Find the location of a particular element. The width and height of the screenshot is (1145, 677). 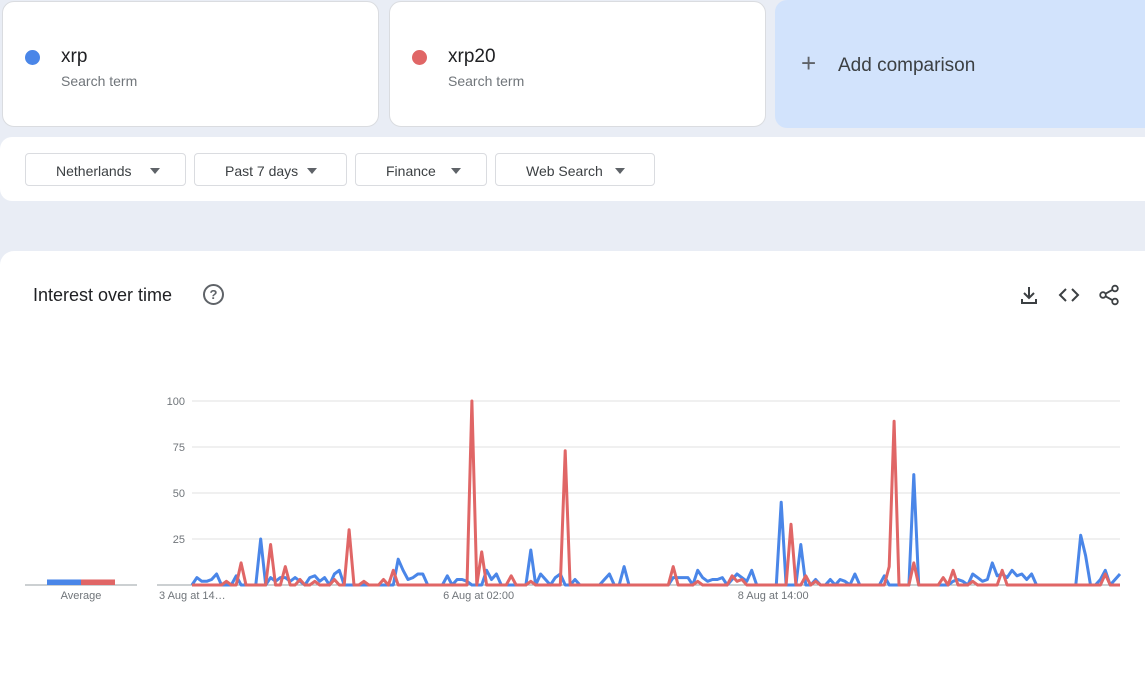

y-tick-label: 50 is located at coordinates (179, 494).